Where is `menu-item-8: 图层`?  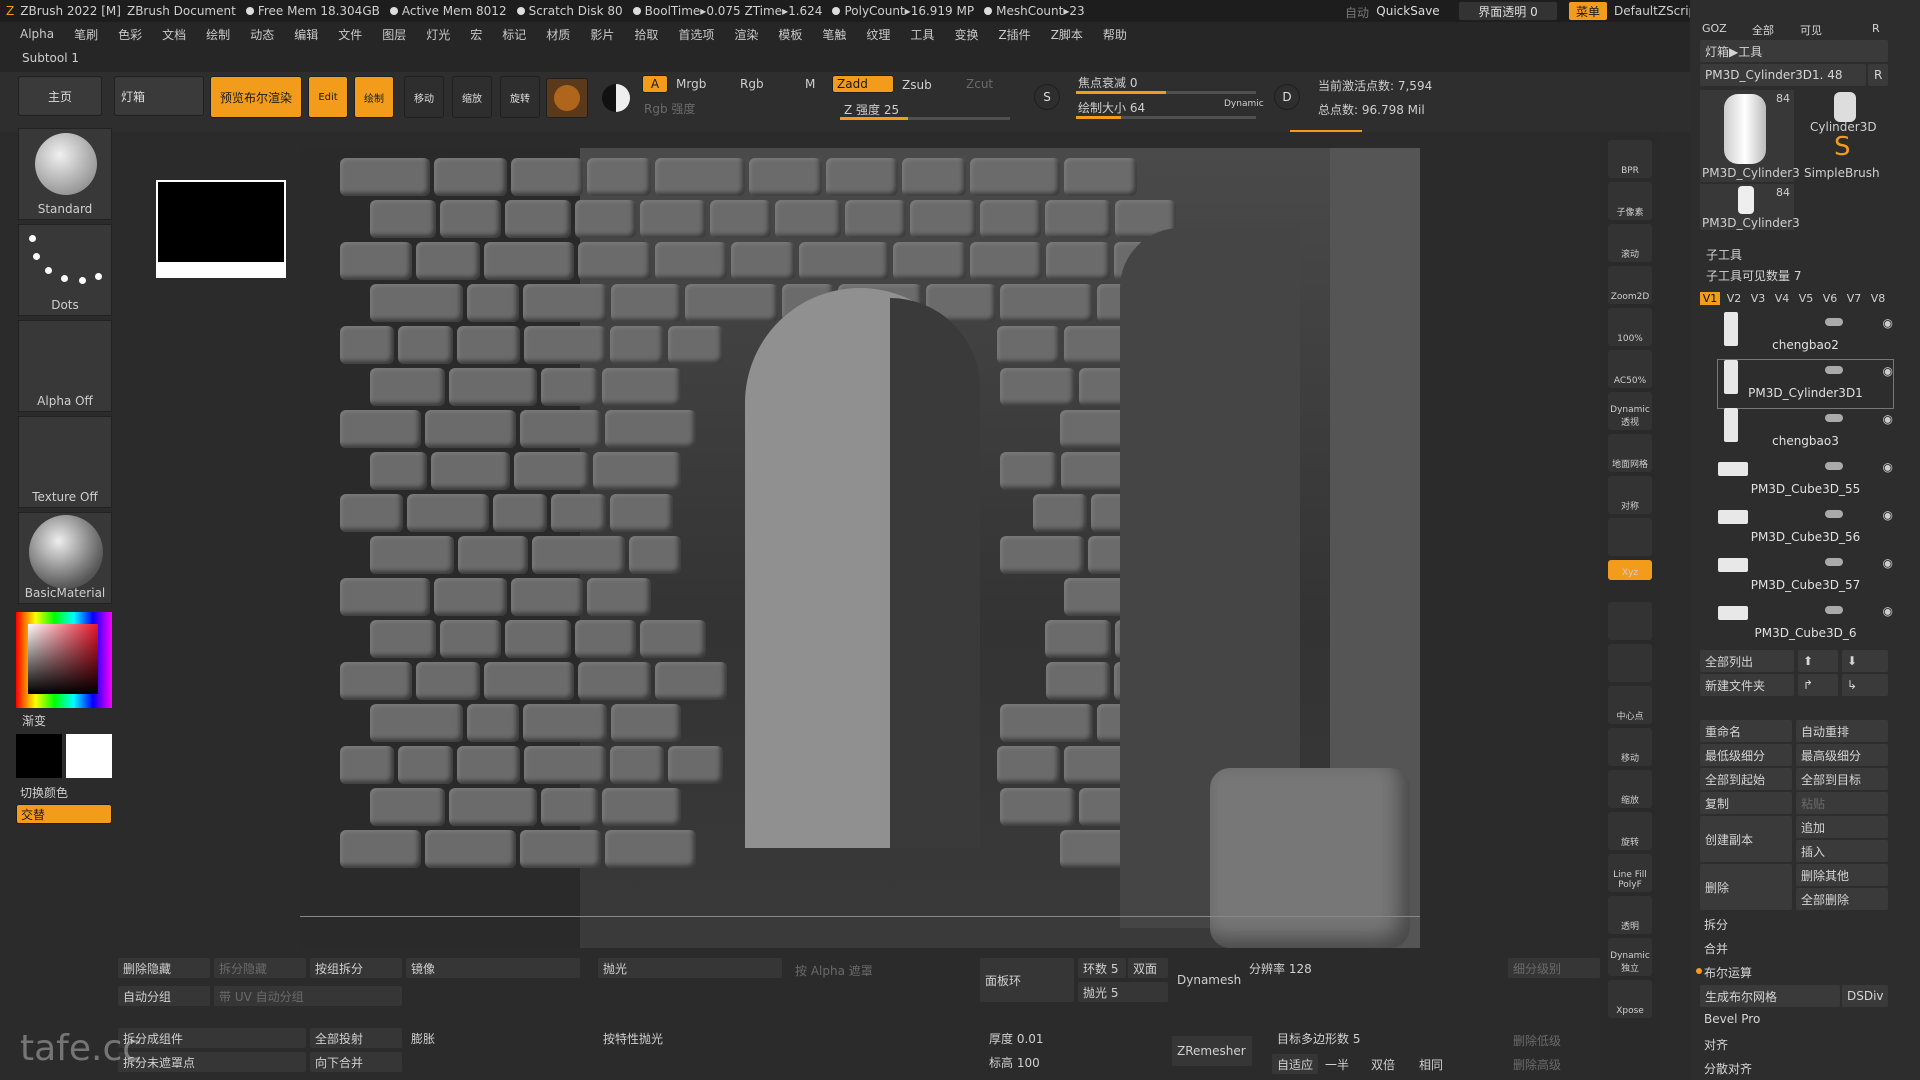
menu-item-8: 图层 is located at coordinates (394, 34).